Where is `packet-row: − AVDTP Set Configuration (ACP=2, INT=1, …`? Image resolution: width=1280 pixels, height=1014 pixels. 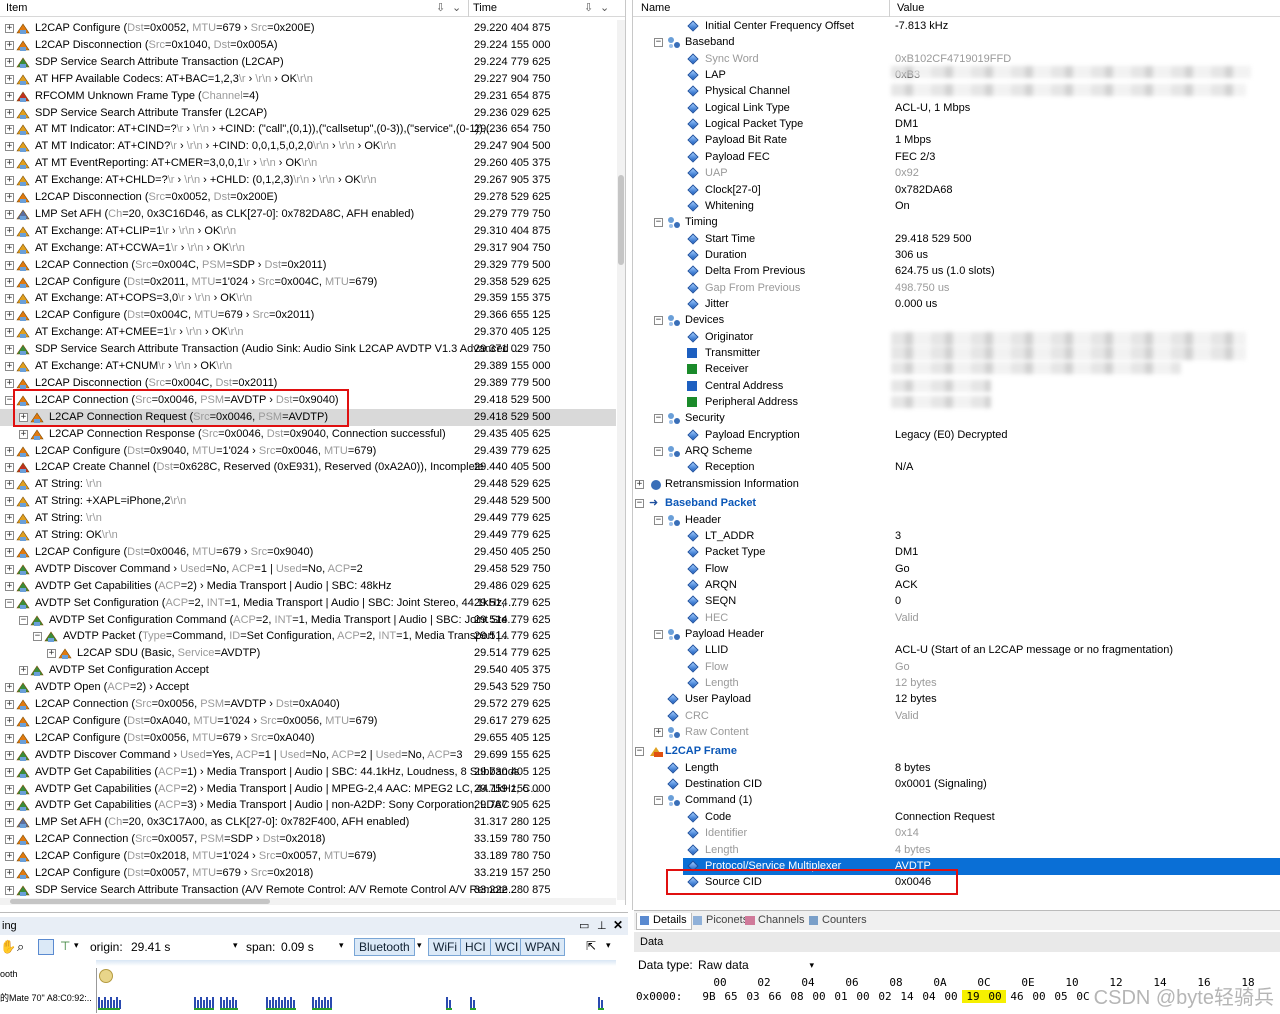 packet-row: − AVDTP Set Configuration (ACP=2, INT=1, … is located at coordinates (308, 603).